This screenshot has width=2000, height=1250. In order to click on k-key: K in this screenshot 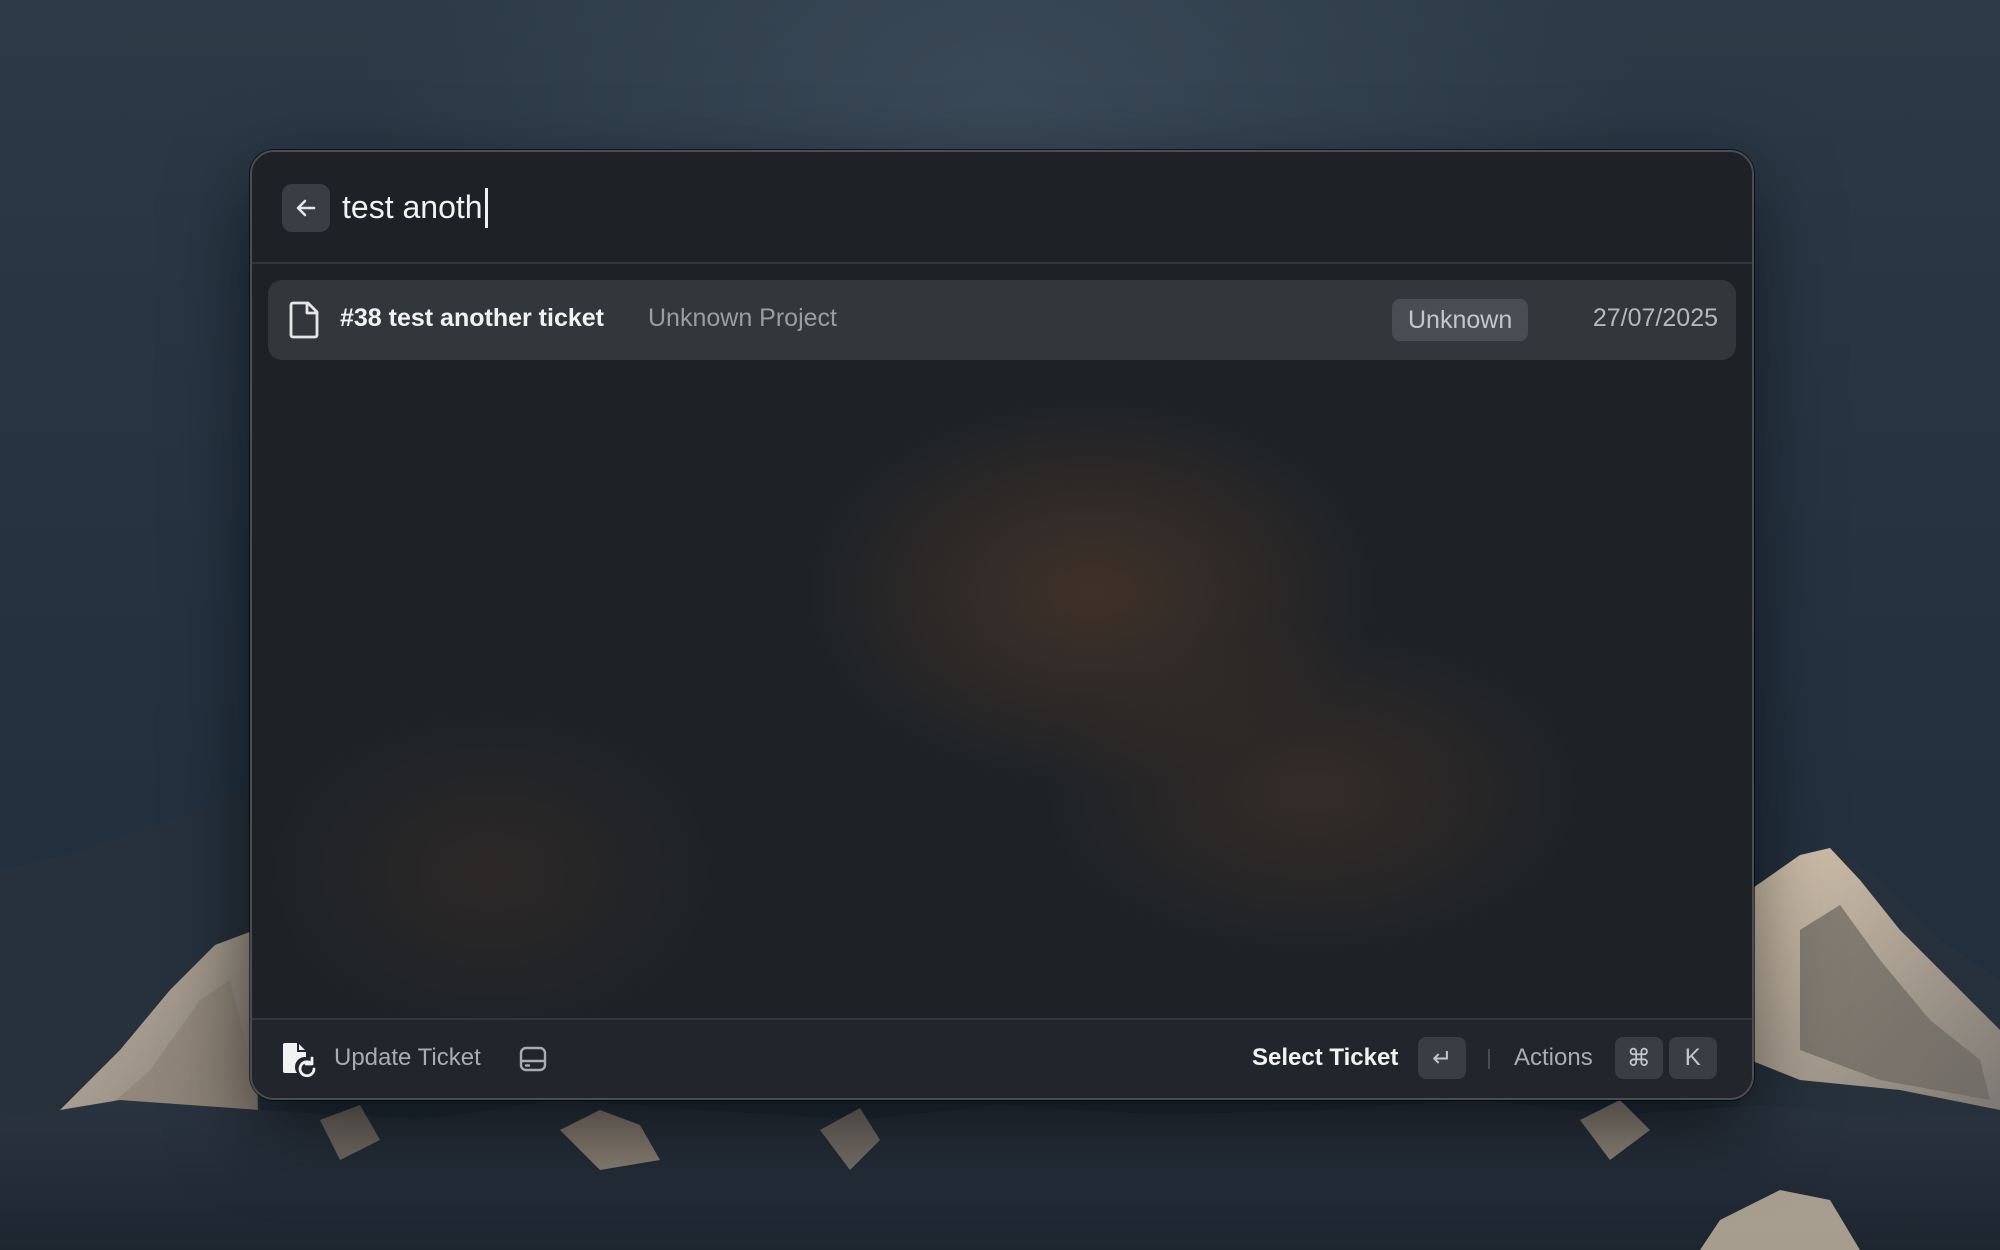, I will do `click(1692, 1058)`.